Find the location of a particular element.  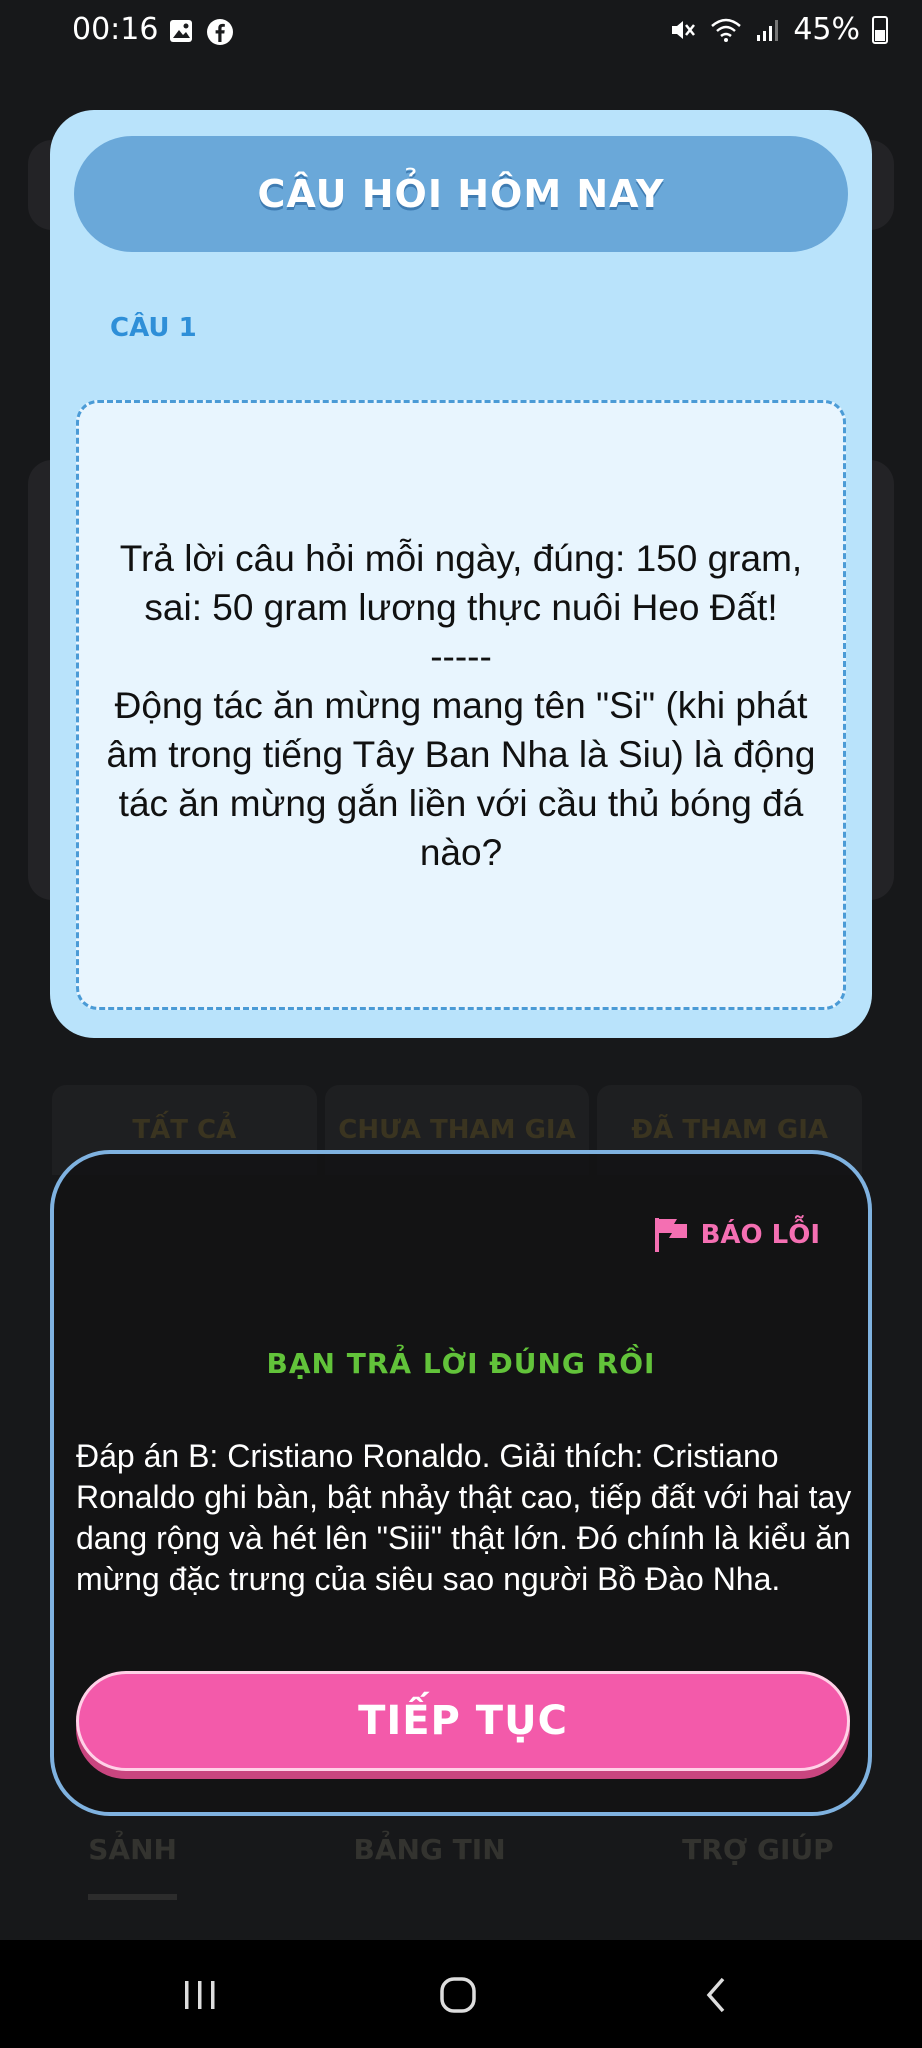

result-text: BẠN TRẢ LỜI ĐÚNG RỒI is located at coordinates (461, 1363).